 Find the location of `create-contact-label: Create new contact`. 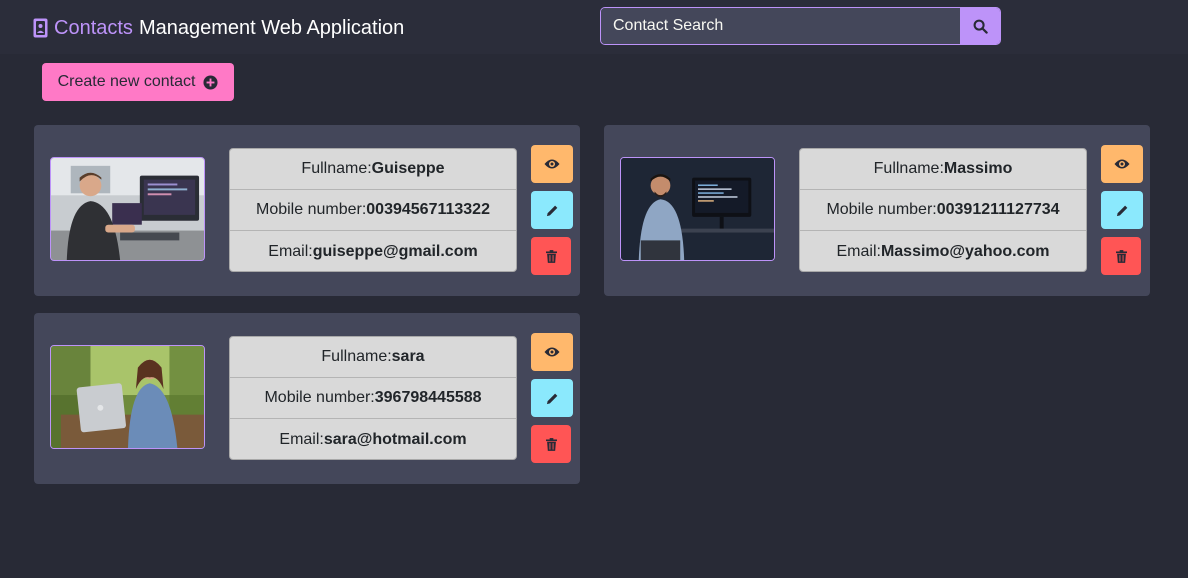

create-contact-label: Create new contact is located at coordinates (126, 81).